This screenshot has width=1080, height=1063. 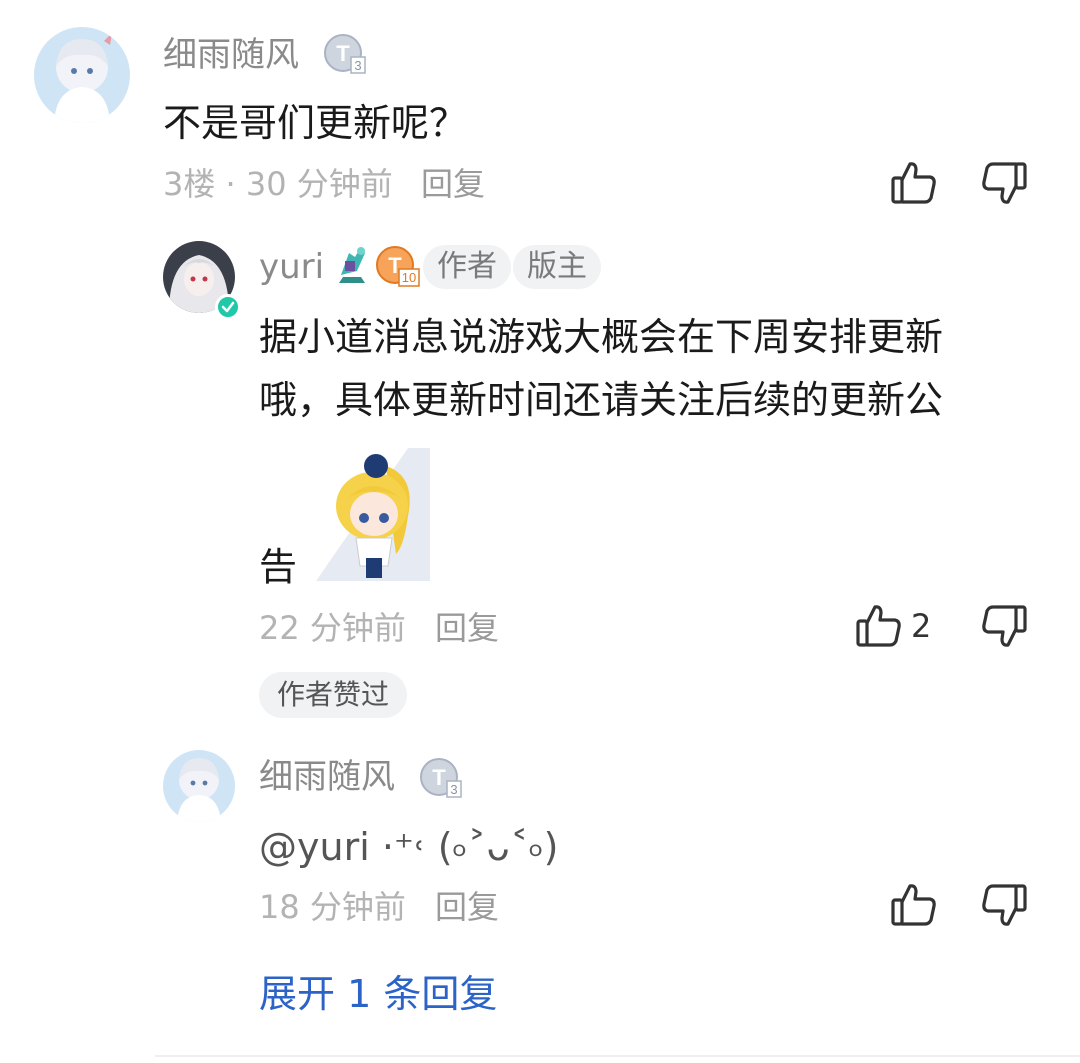 What do you see at coordinates (409, 277) in the screenshot?
I see `svg-text: 10` at bounding box center [409, 277].